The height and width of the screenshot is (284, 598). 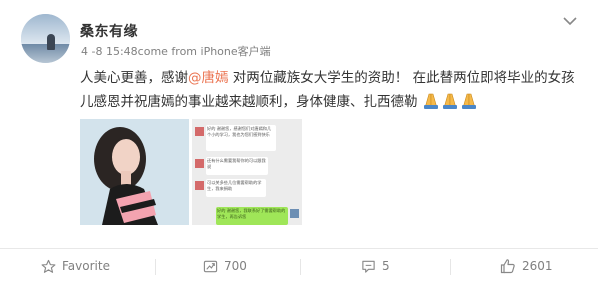 What do you see at coordinates (48, 266) in the screenshot?
I see `star-icon` at bounding box center [48, 266].